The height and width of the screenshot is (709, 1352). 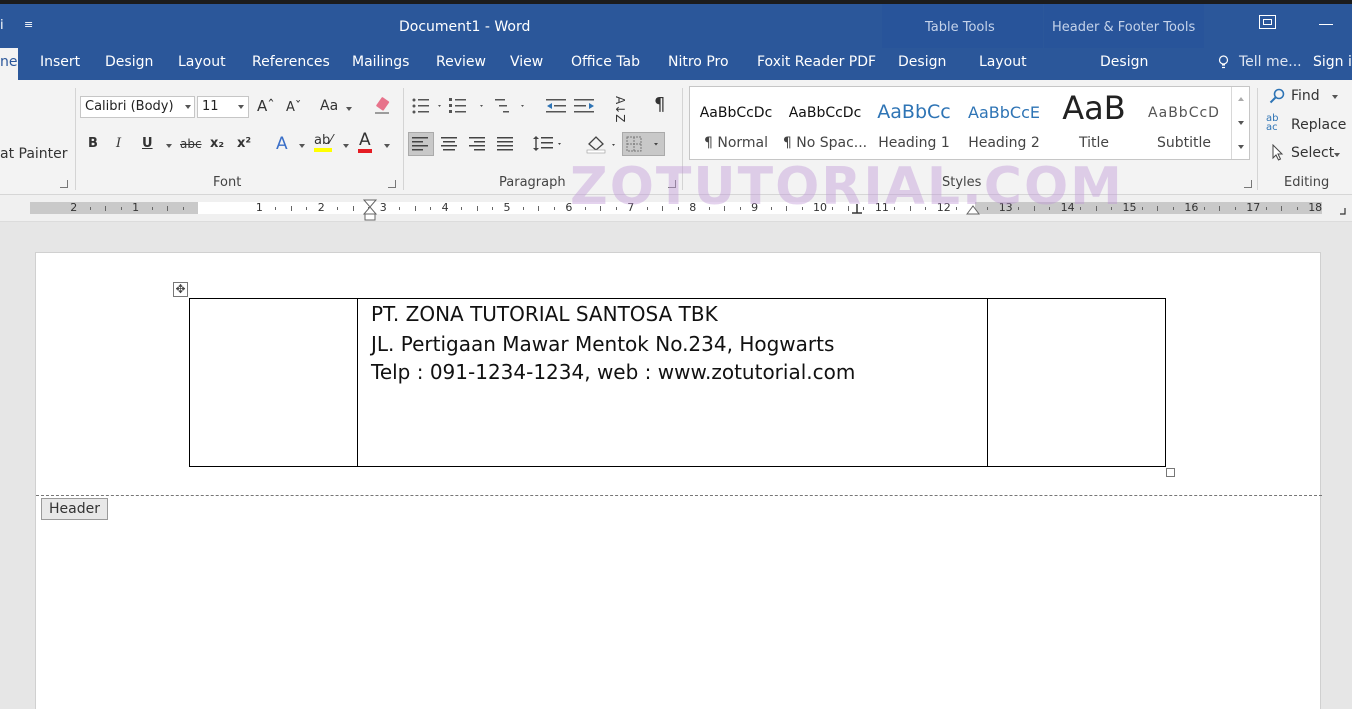 I want to click on font-launcher-icon, so click(x=392, y=184).